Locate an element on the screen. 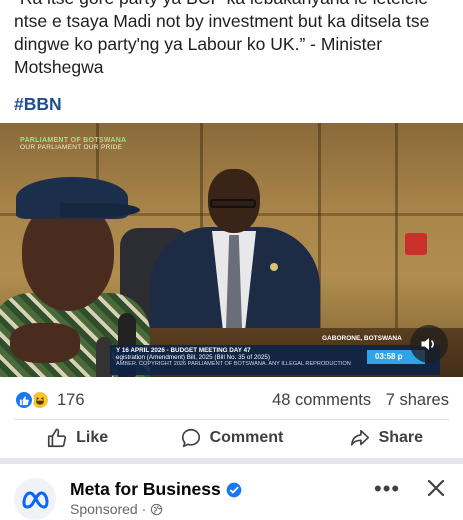  share-arrow-icon is located at coordinates (359, 437).